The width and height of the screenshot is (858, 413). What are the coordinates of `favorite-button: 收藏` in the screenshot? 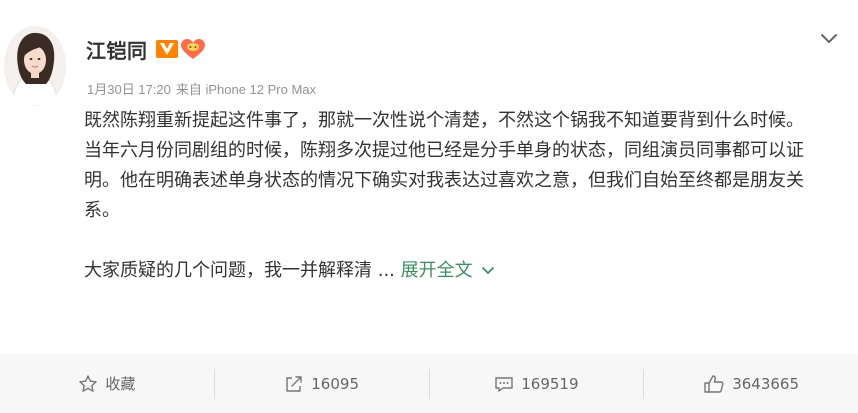 It's located at (107, 383).